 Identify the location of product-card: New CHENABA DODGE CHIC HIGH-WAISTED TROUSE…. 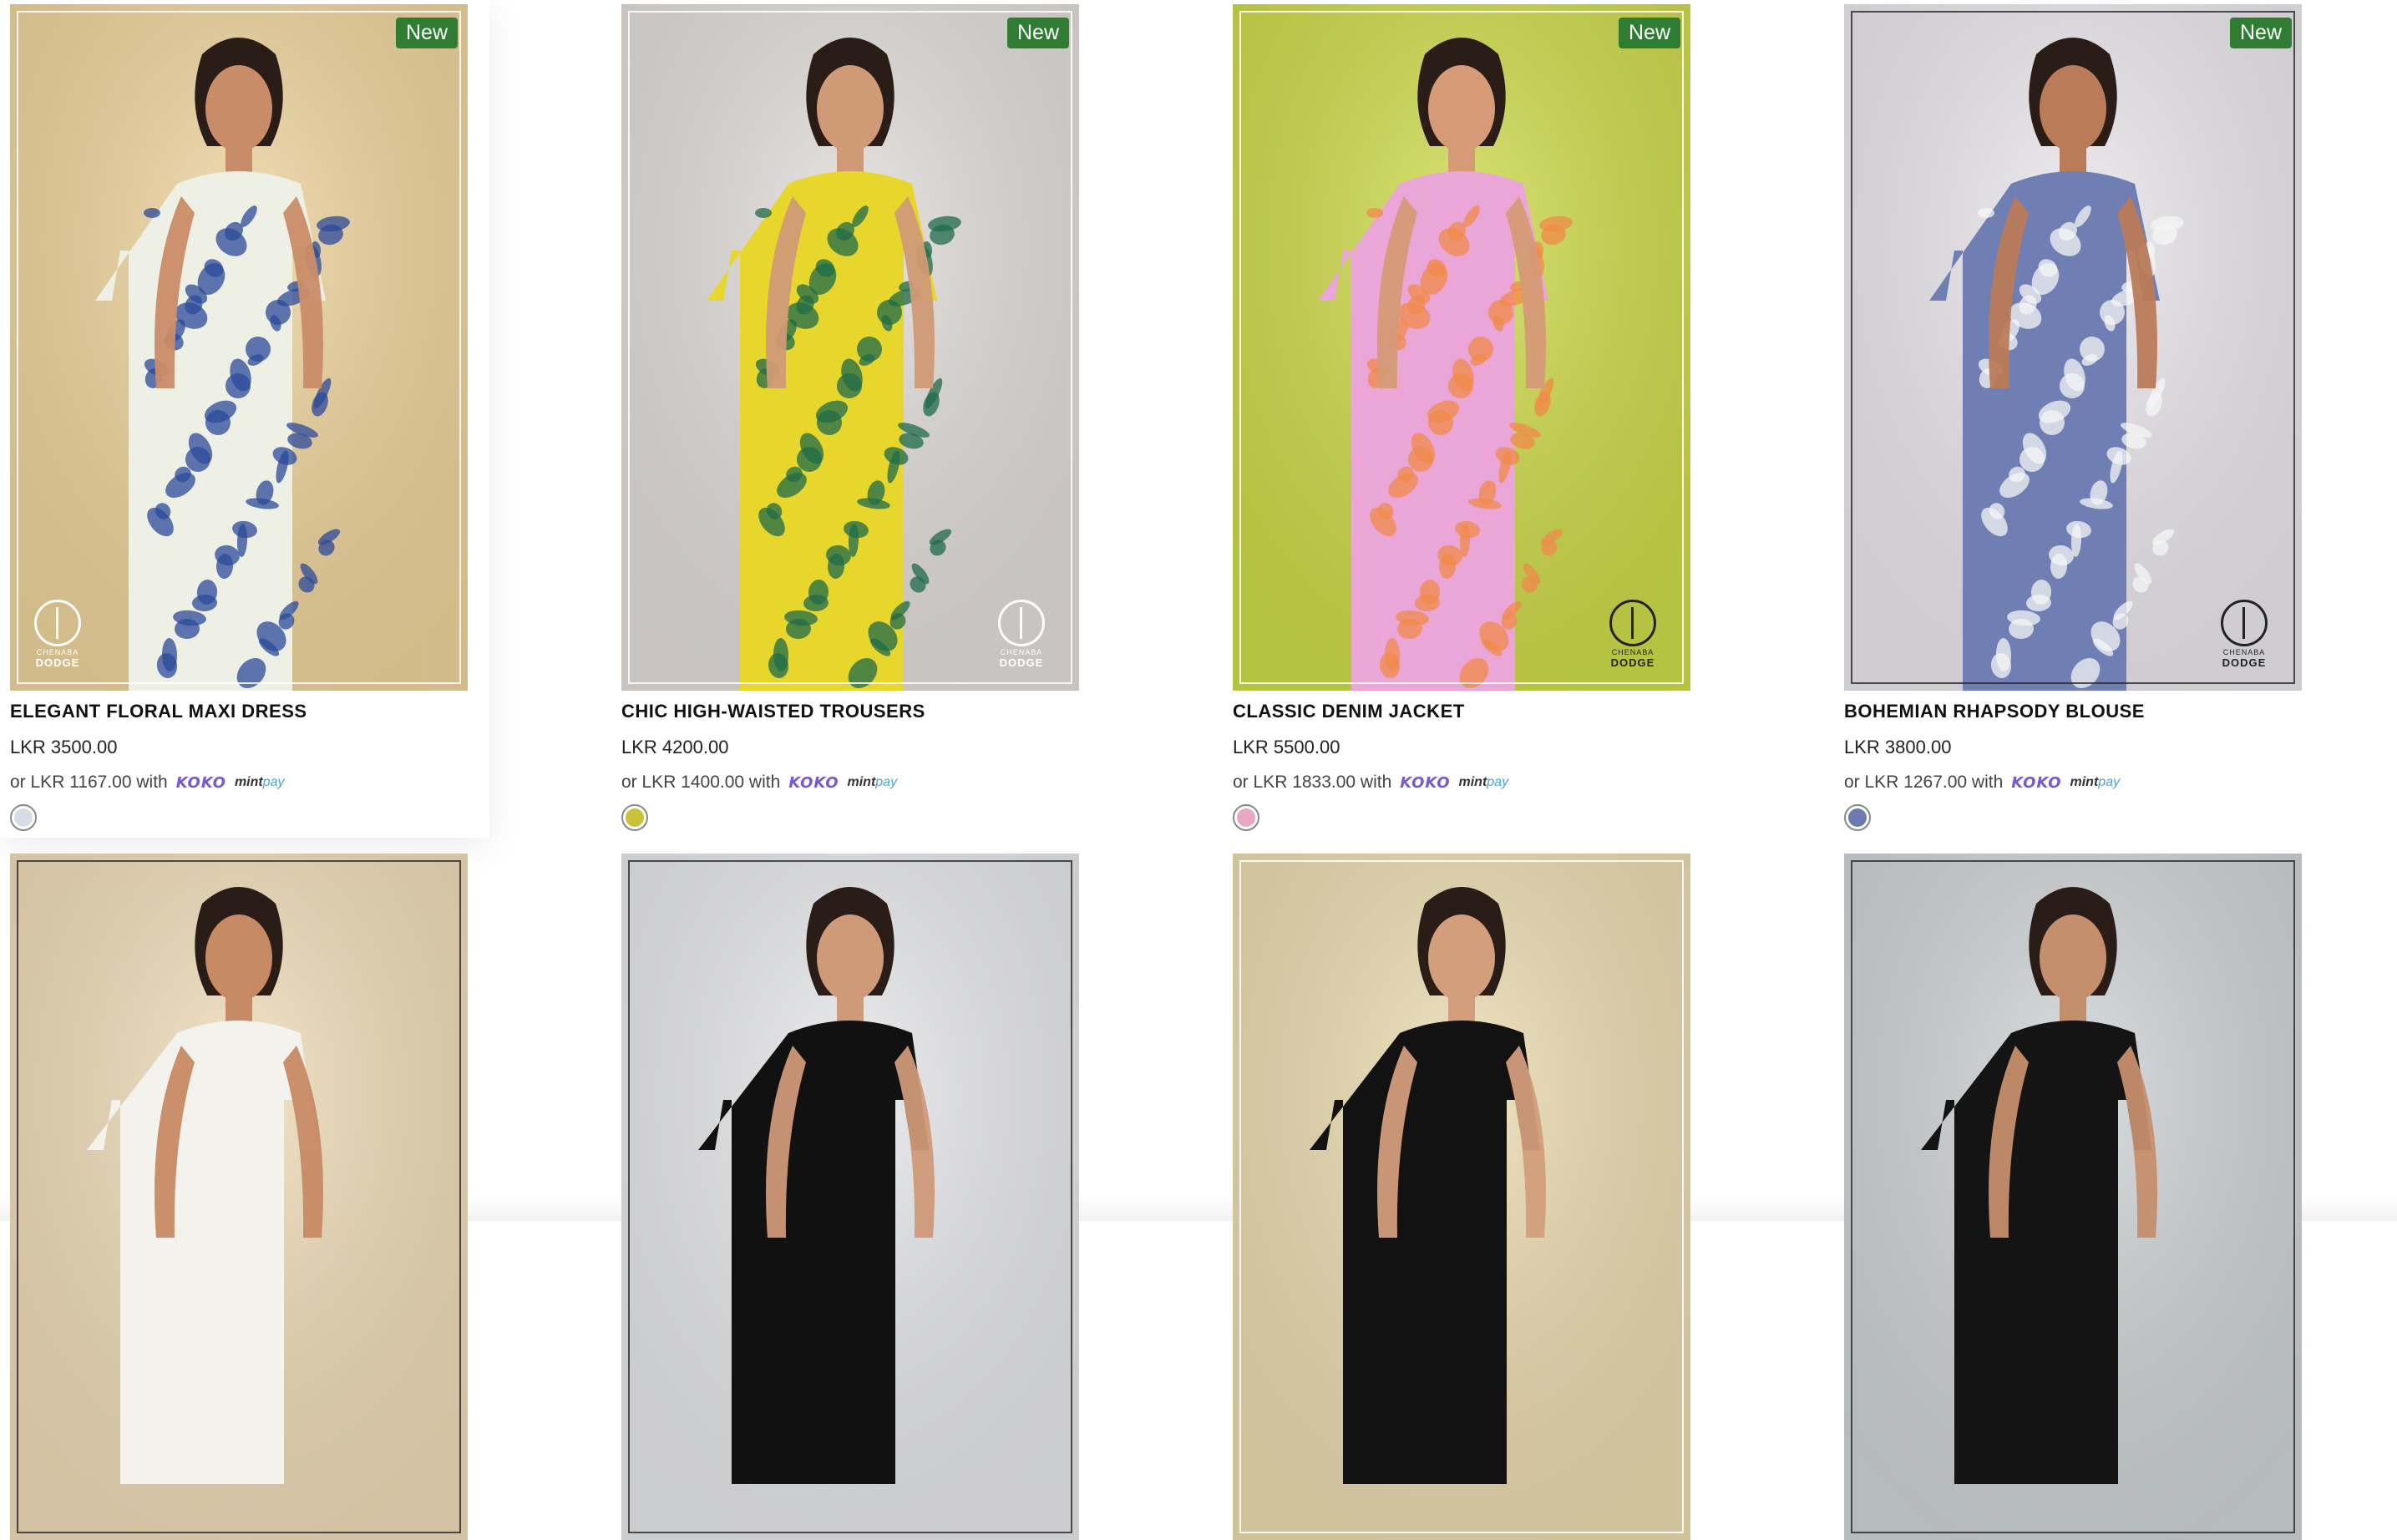
(850, 417).